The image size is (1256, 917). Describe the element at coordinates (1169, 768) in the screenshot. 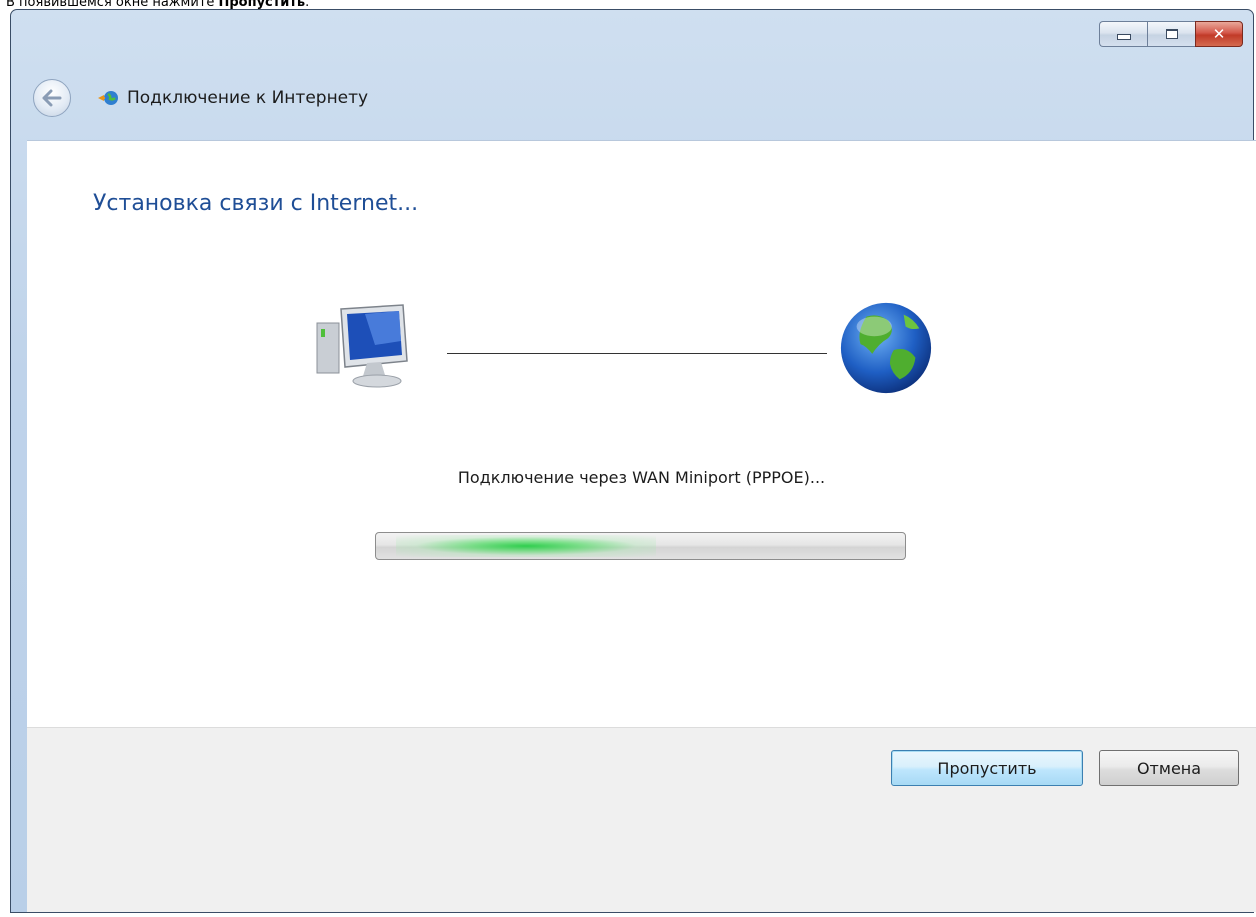

I see `cancel-button: Отмена` at that location.